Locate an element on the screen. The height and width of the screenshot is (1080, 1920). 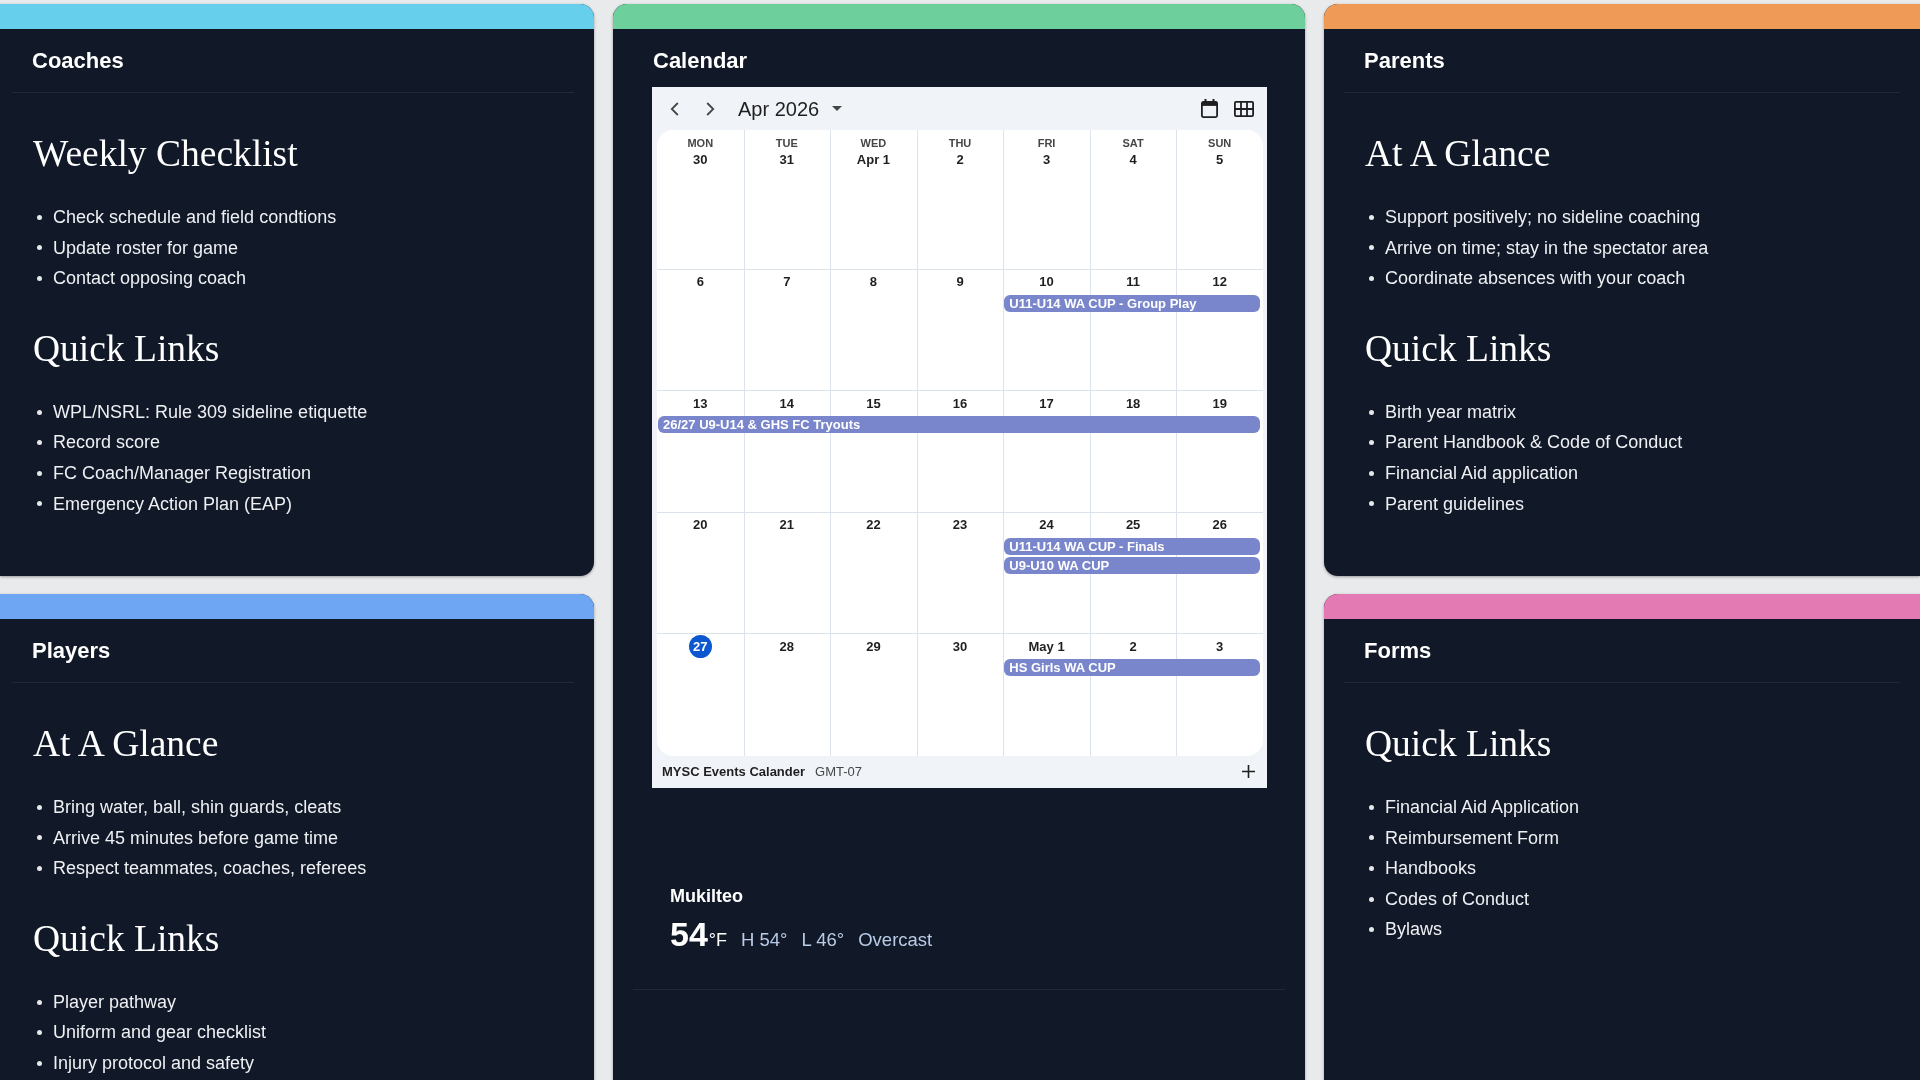
date-number: 26 is located at coordinates (1219, 525).